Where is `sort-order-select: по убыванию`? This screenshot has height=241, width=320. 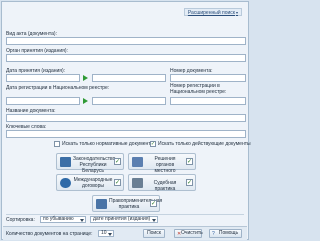
sort-order-select: по убыванию is located at coordinates (63, 219).